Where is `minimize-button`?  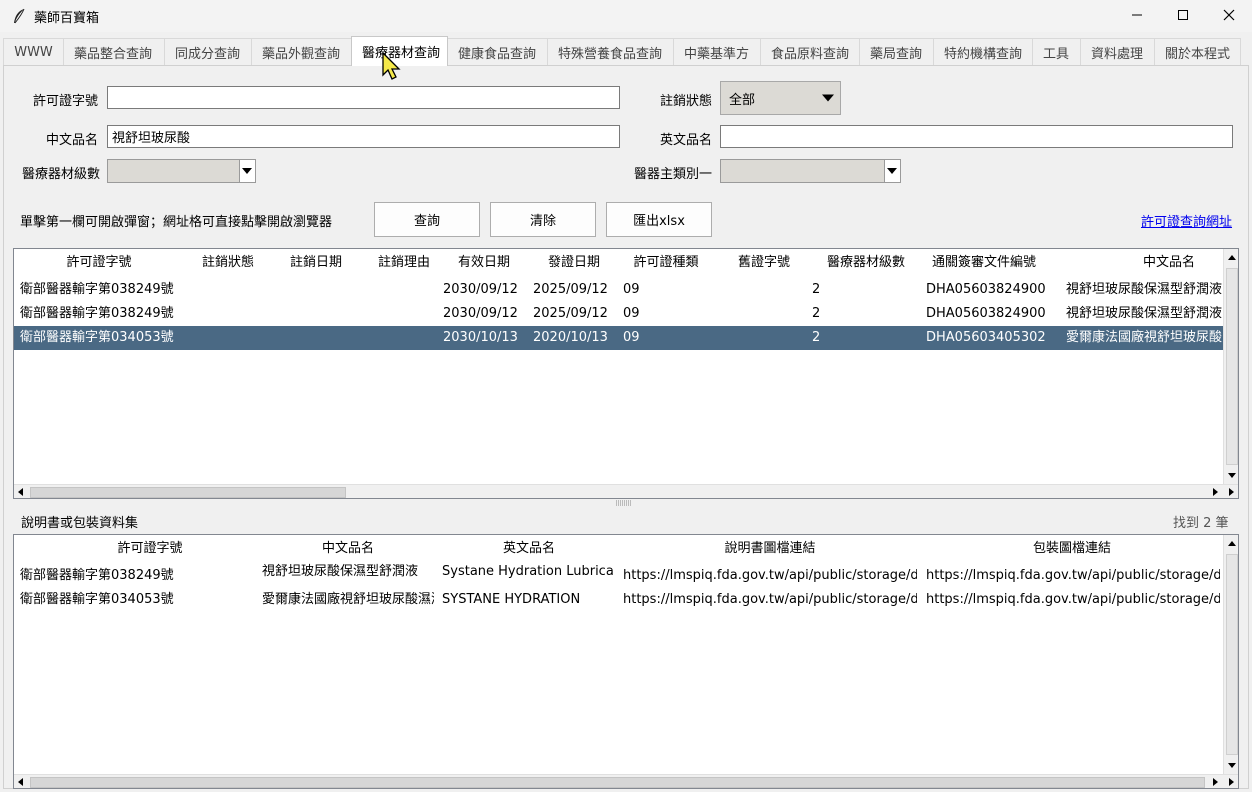 minimize-button is located at coordinates (1137, 15).